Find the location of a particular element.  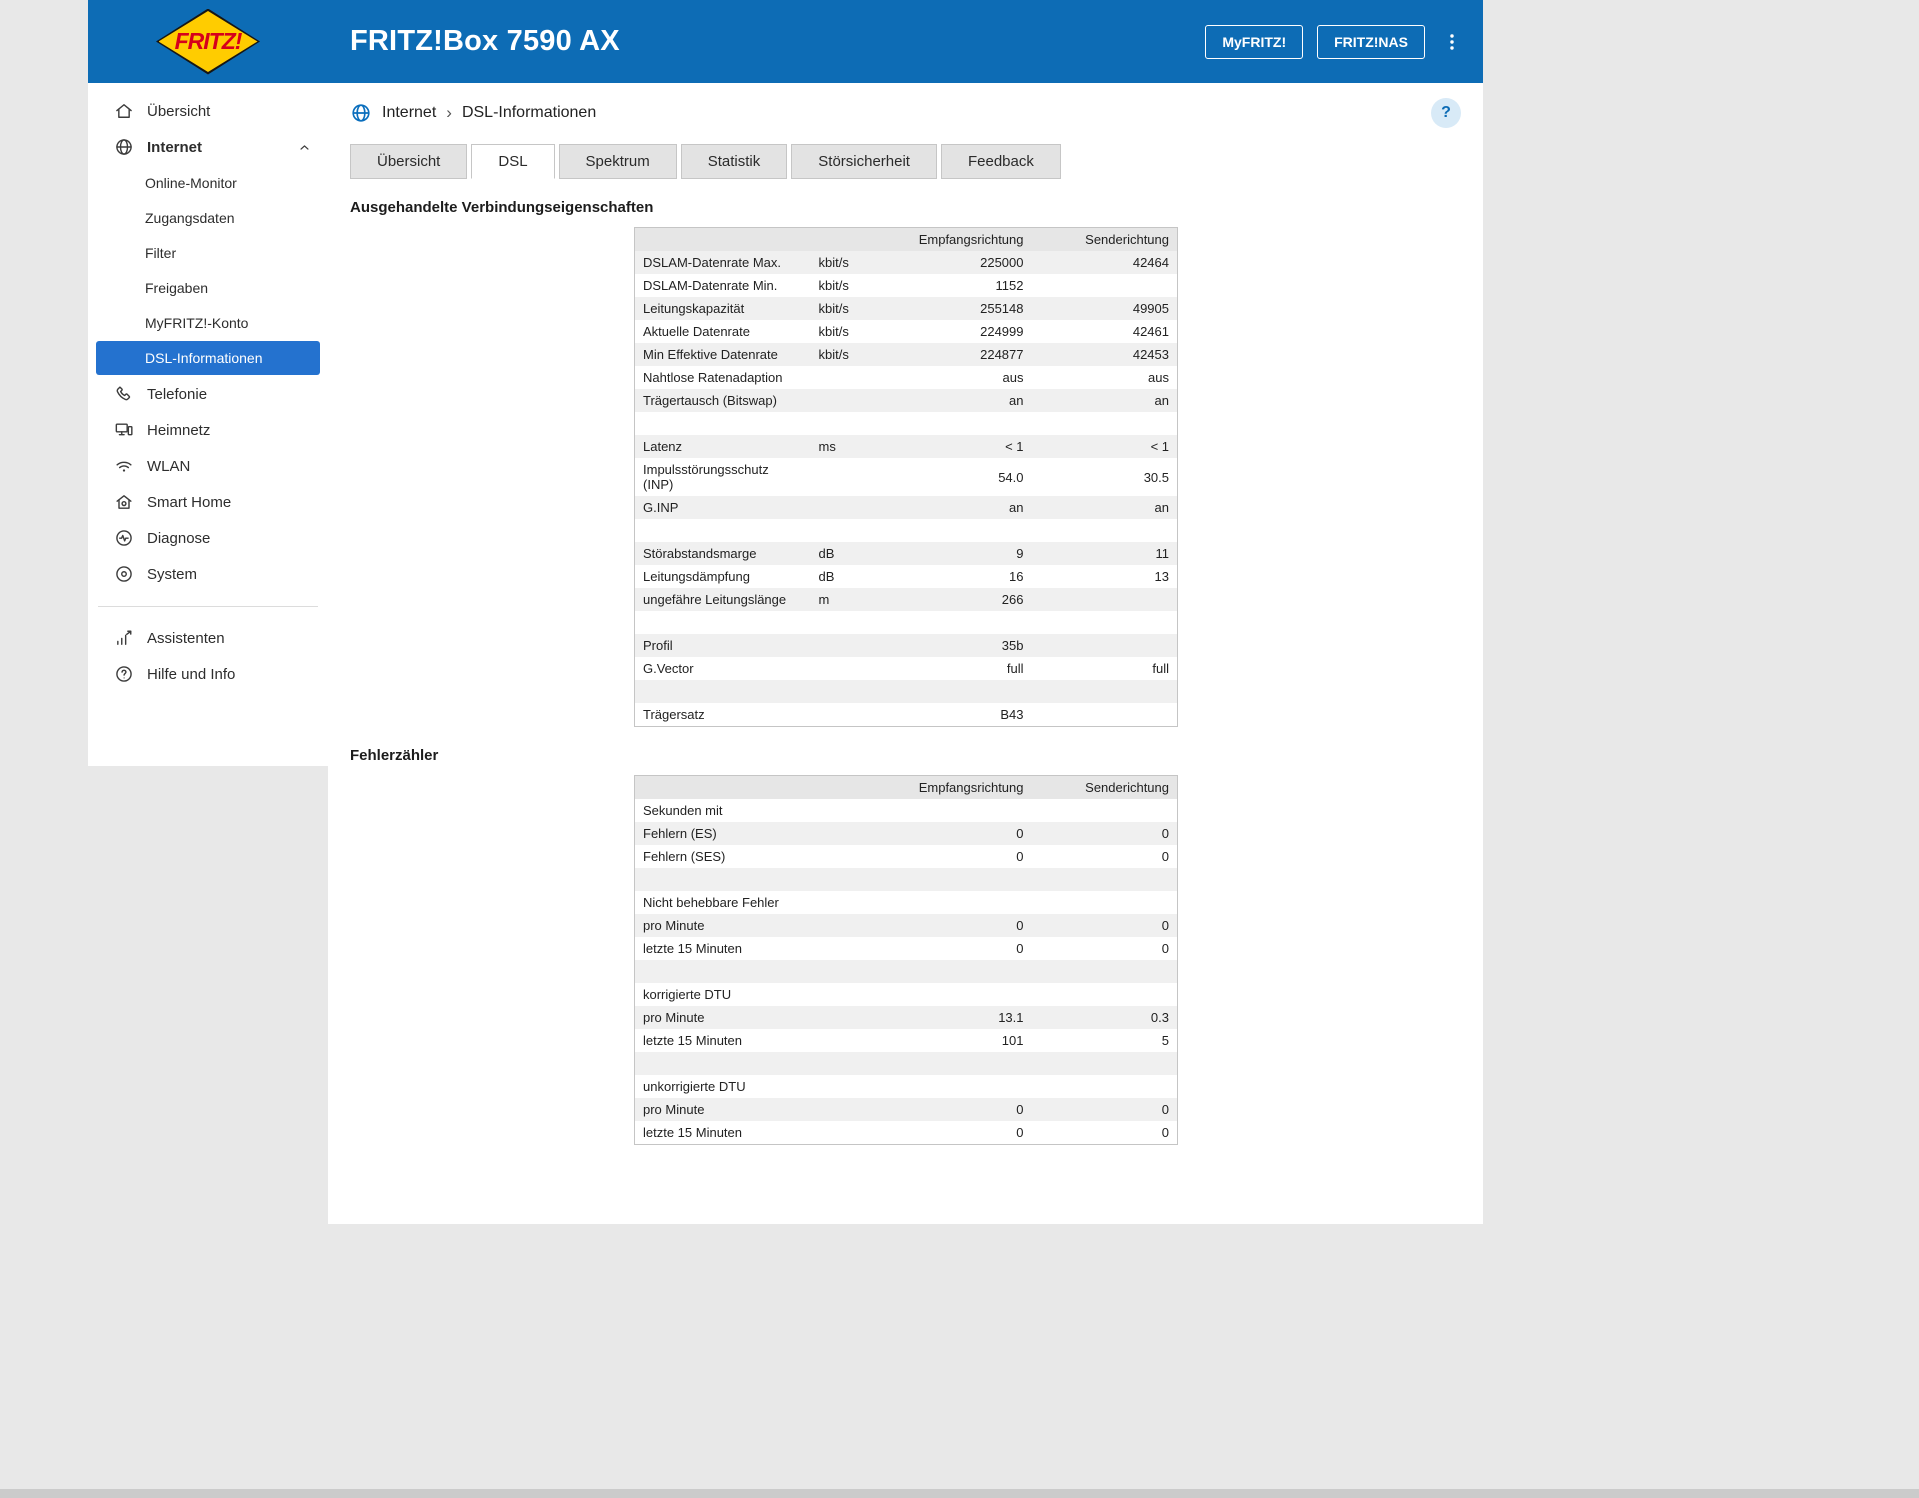

cell-label: ungefähre Leitungslänge is located at coordinates (715, 599).